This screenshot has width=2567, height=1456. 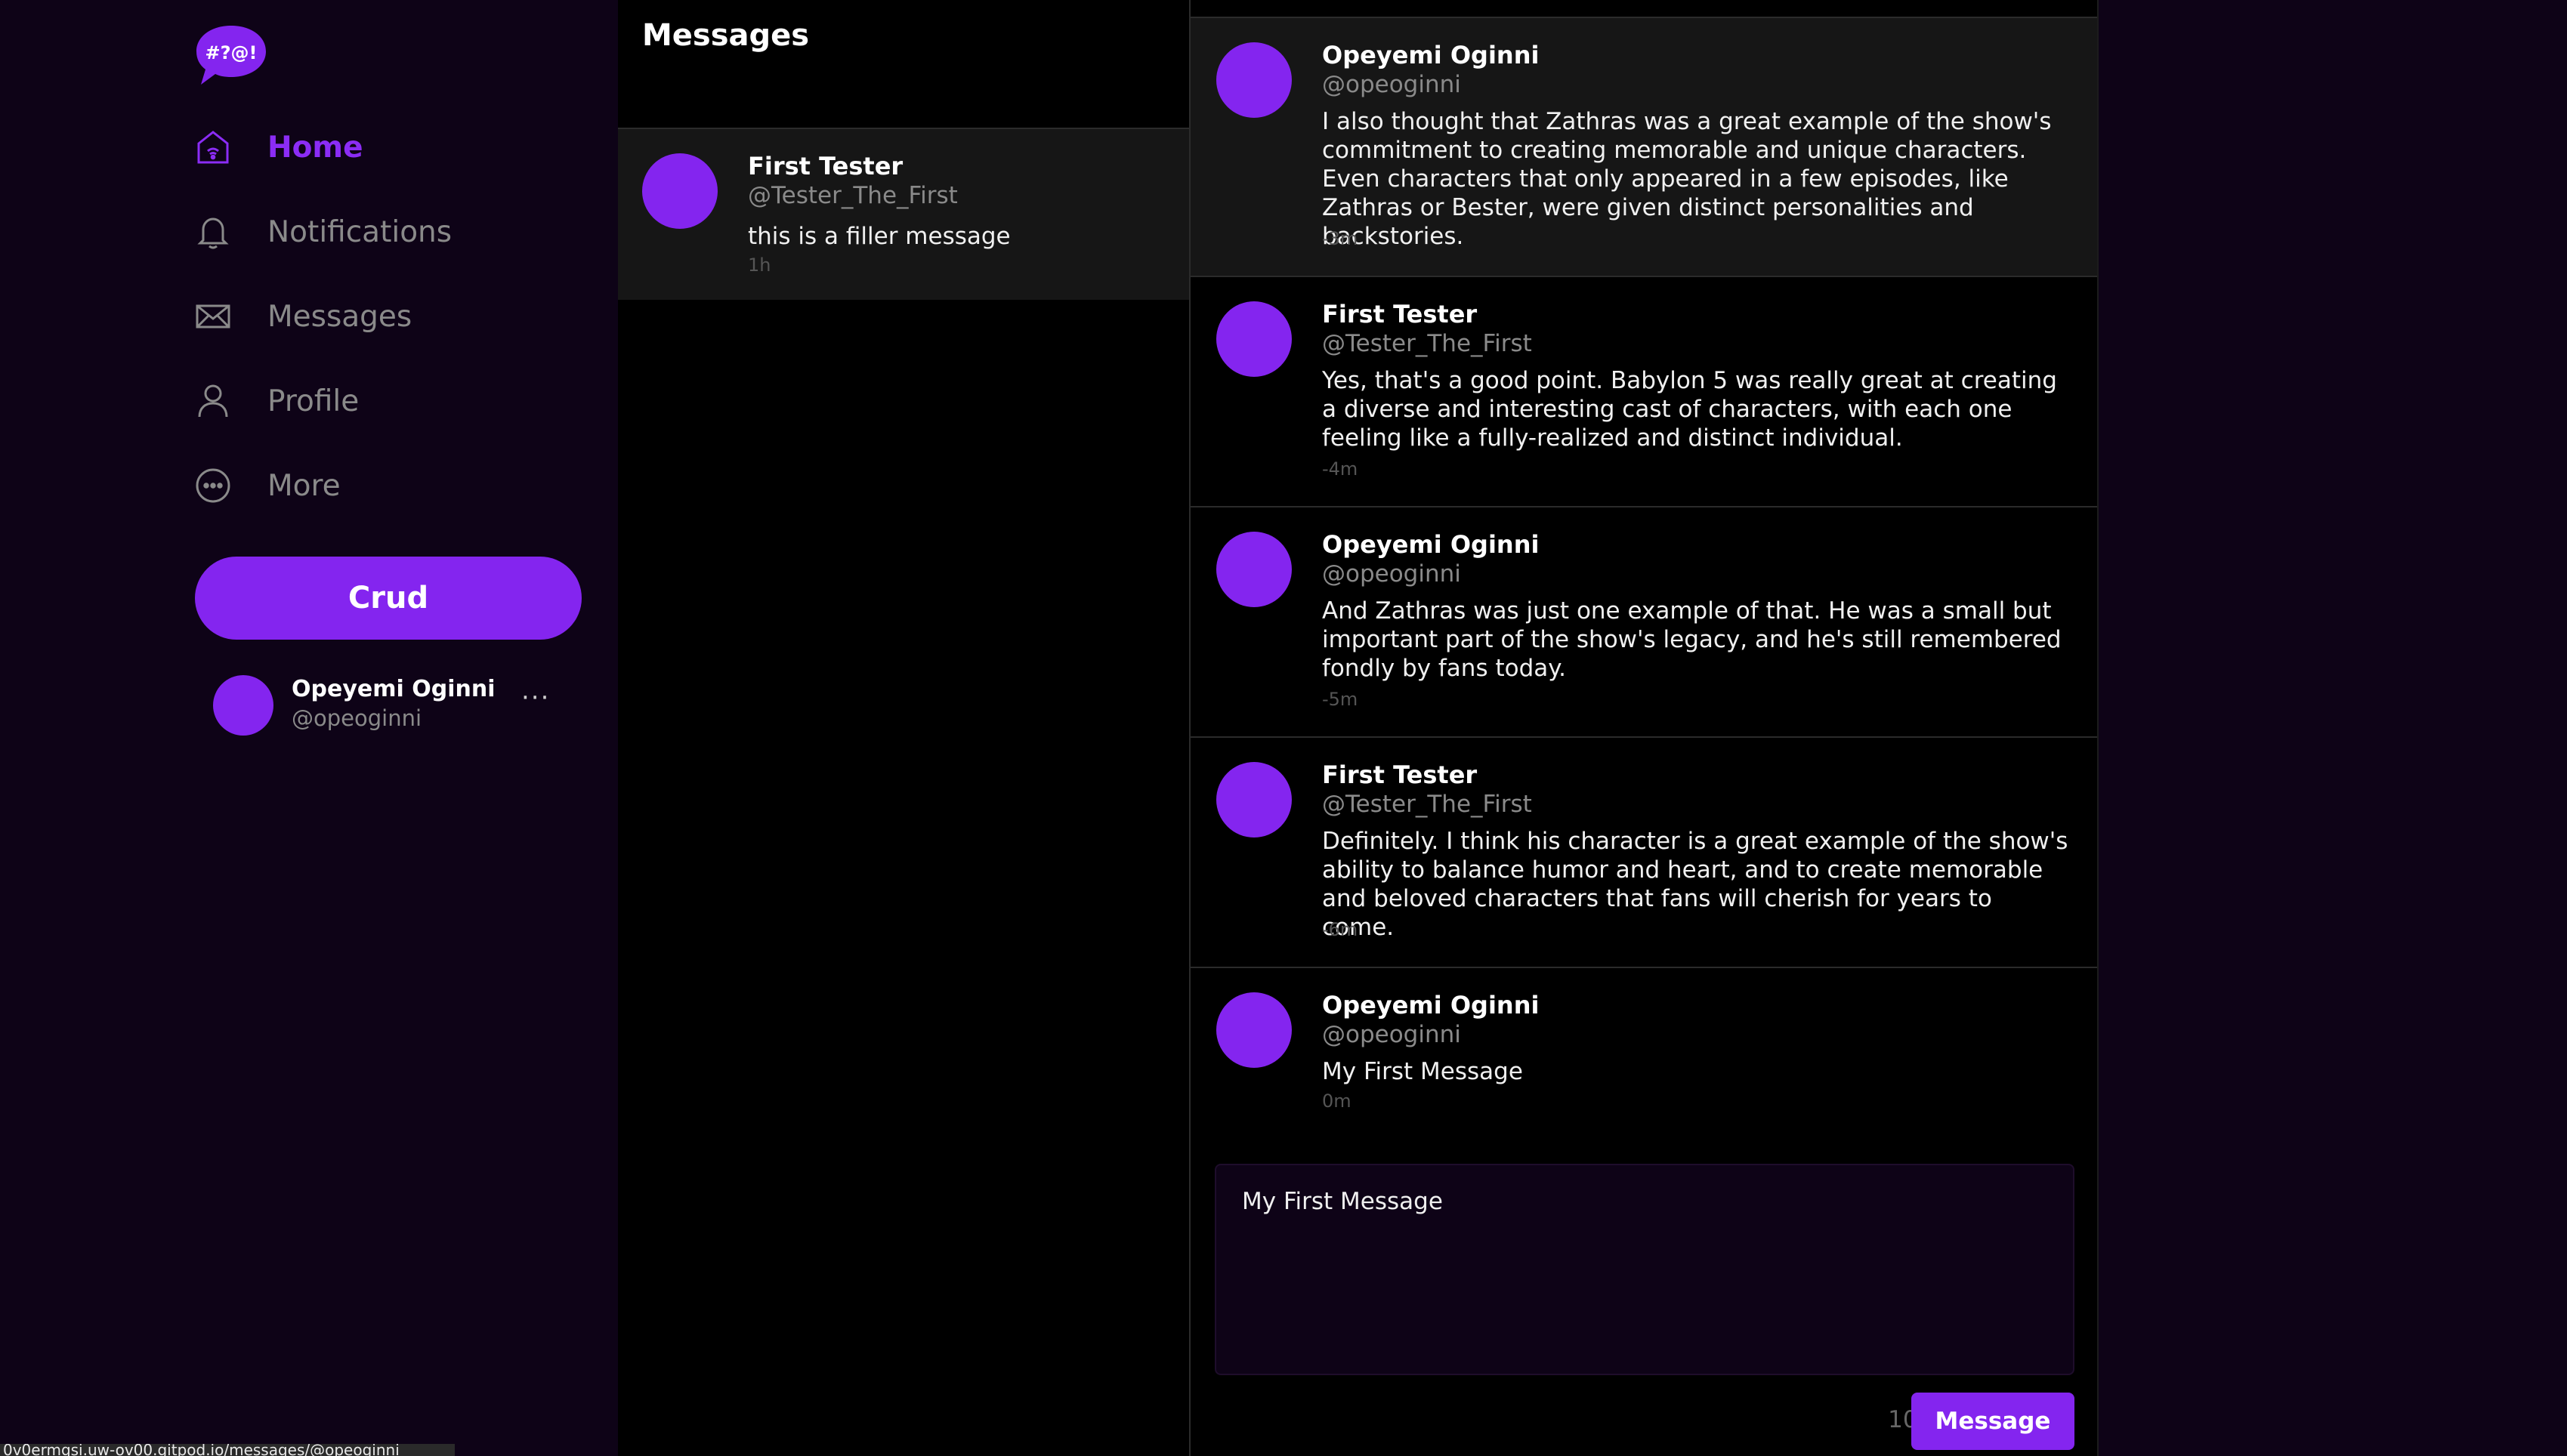 I want to click on conversation-name: First Tester, so click(x=826, y=166).